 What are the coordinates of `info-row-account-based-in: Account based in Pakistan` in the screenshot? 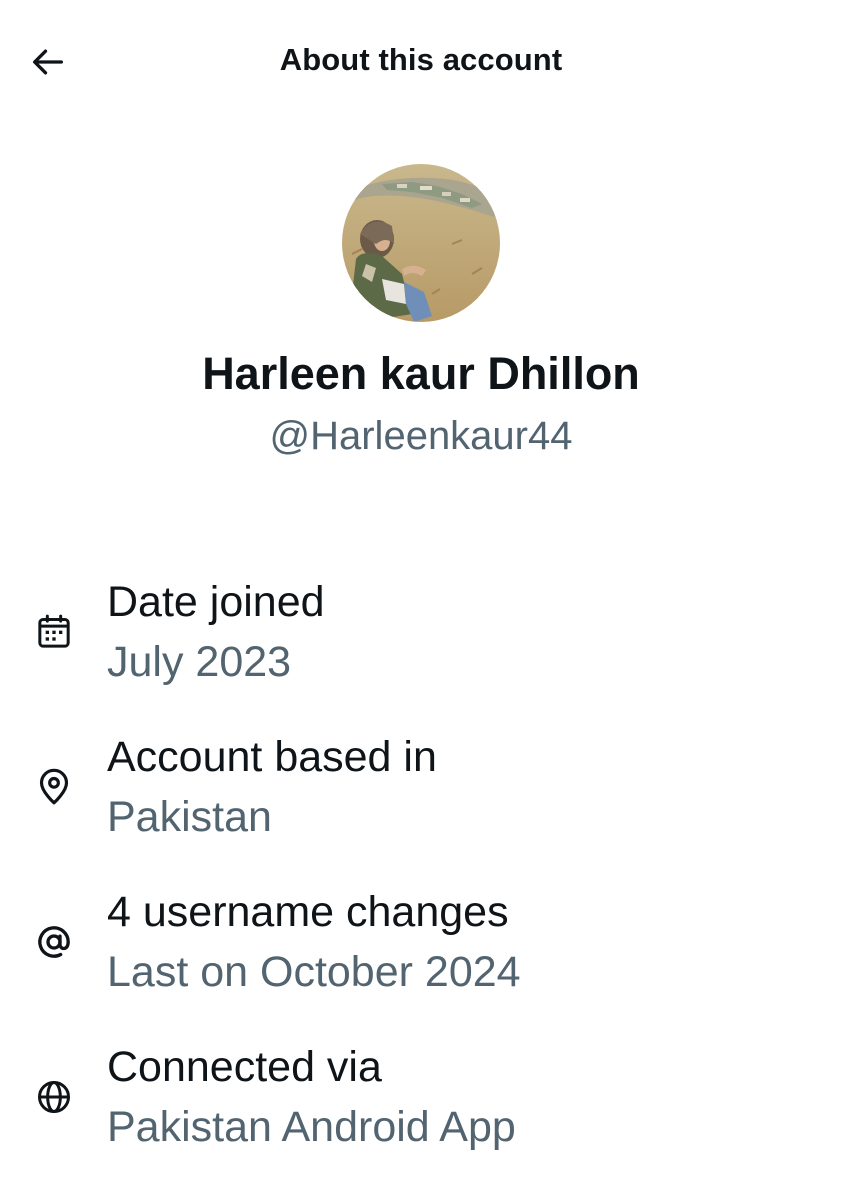 It's located at (421, 798).